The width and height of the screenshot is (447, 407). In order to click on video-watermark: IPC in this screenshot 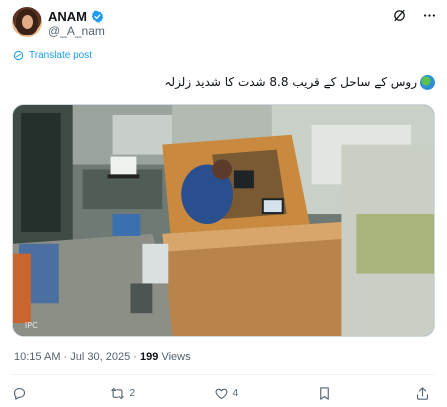, I will do `click(31, 325)`.